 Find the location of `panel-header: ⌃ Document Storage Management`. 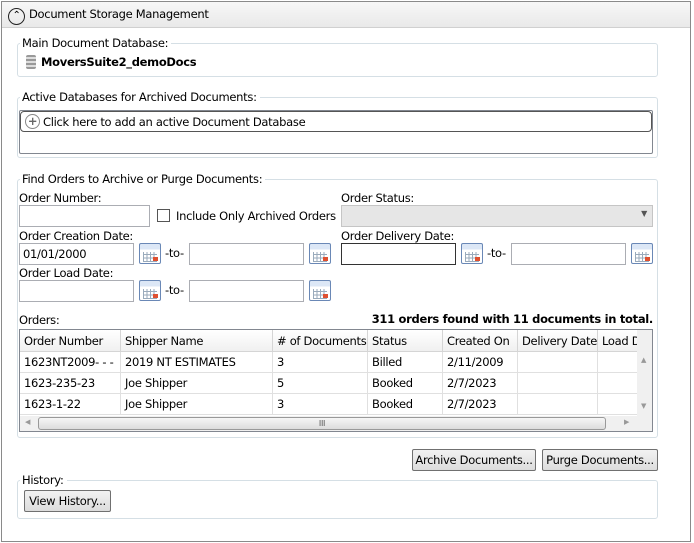

panel-header: ⌃ Document Storage Management is located at coordinates (346, 15).